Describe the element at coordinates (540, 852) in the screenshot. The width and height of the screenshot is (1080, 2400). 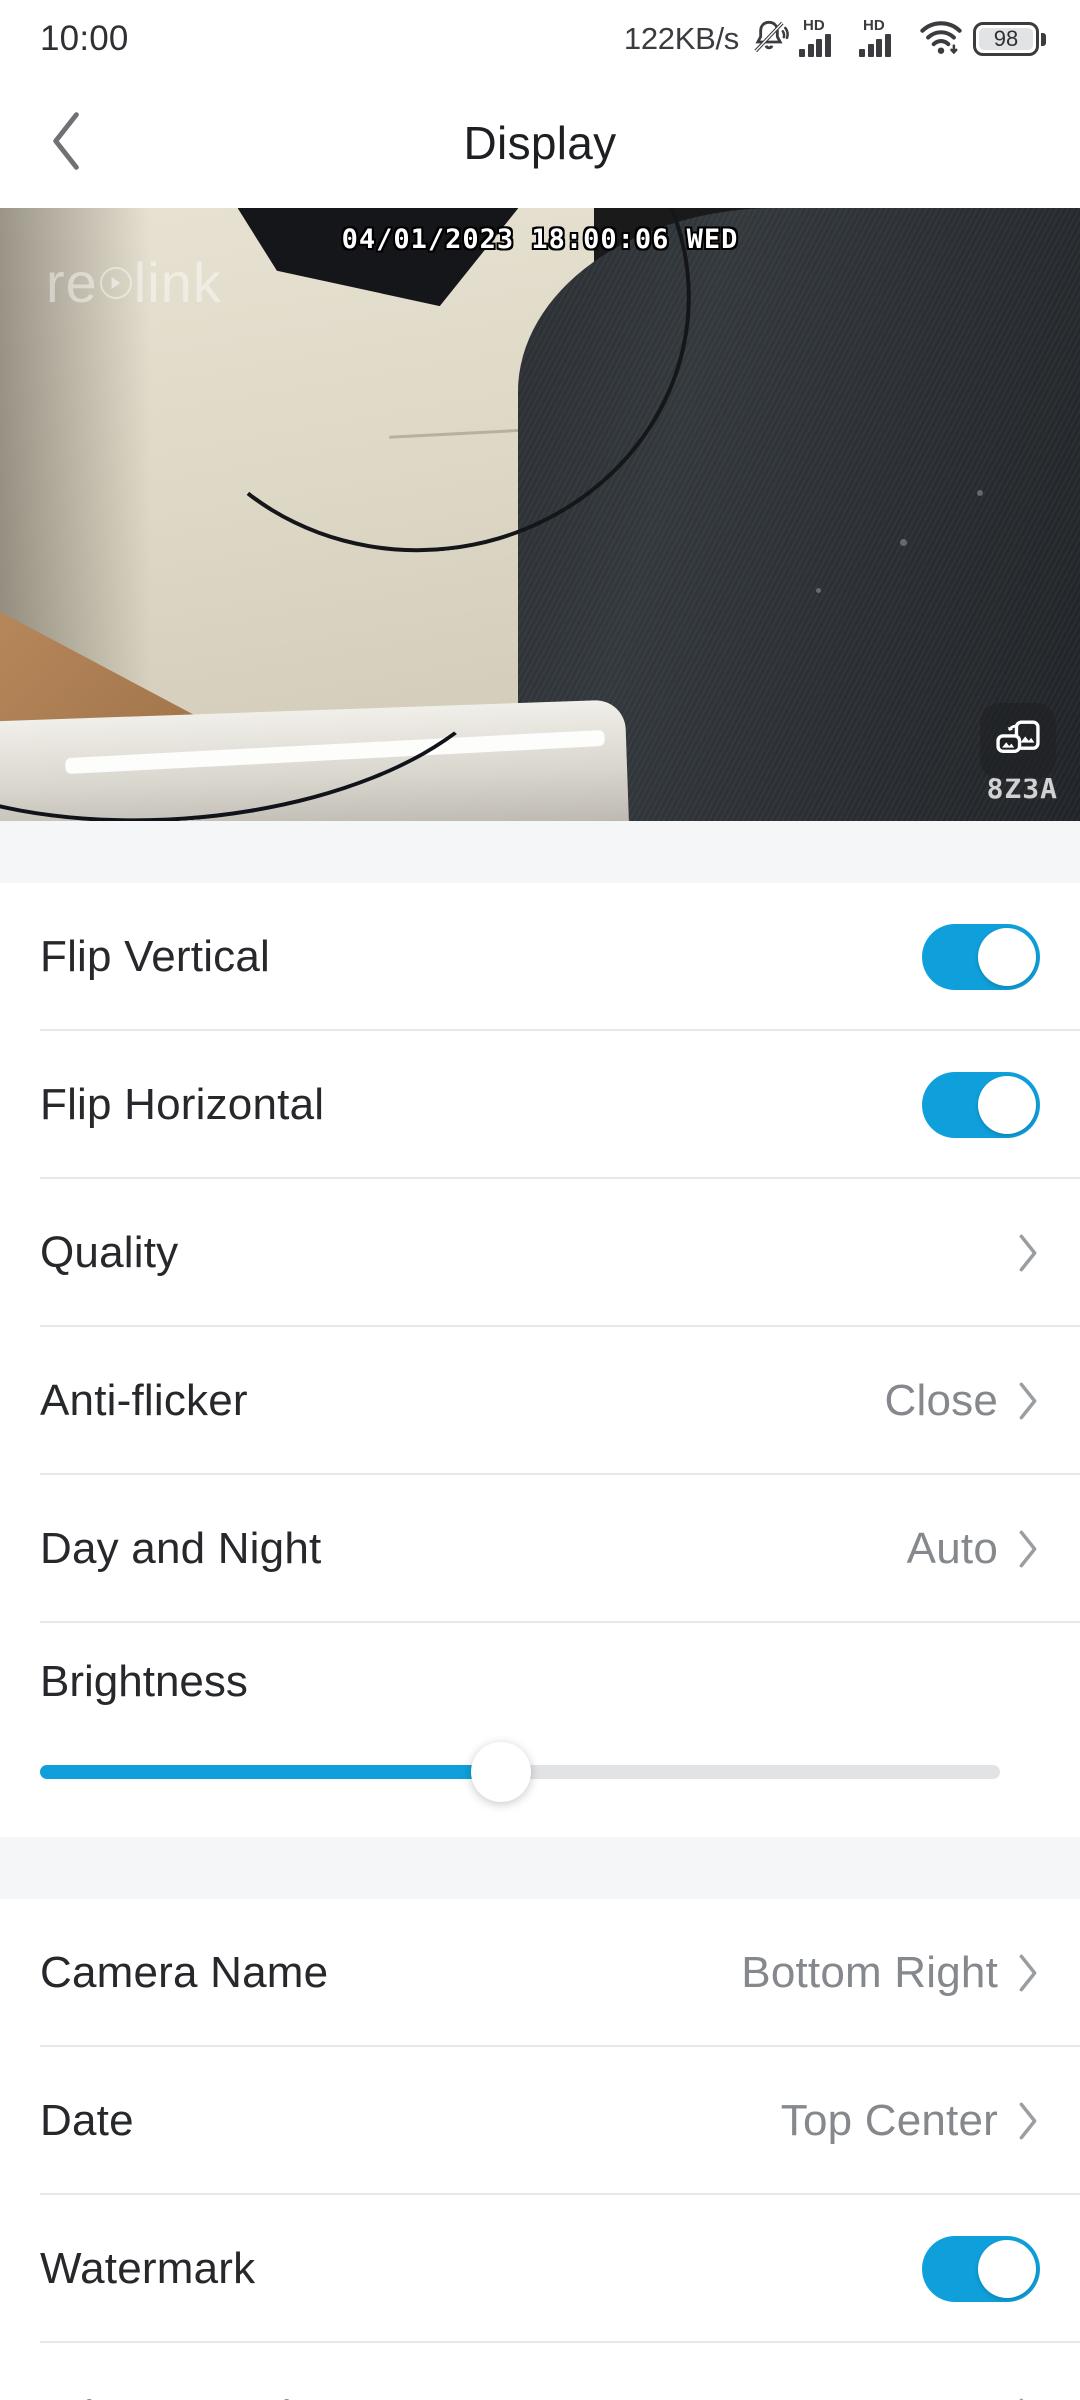
I see `group-gap-top` at that location.